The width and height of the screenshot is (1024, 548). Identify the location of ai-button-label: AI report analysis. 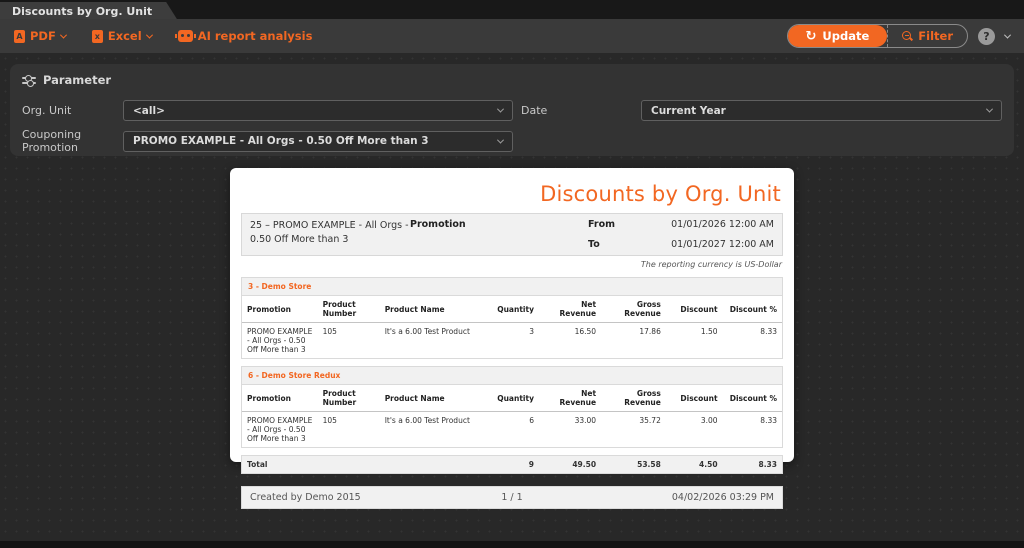
(255, 36).